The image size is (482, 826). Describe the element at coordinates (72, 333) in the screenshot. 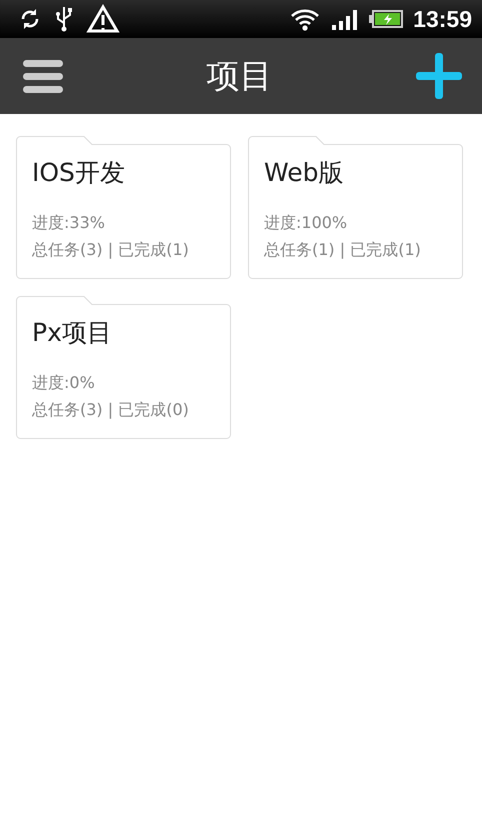

I see `project-name: Px项目` at that location.